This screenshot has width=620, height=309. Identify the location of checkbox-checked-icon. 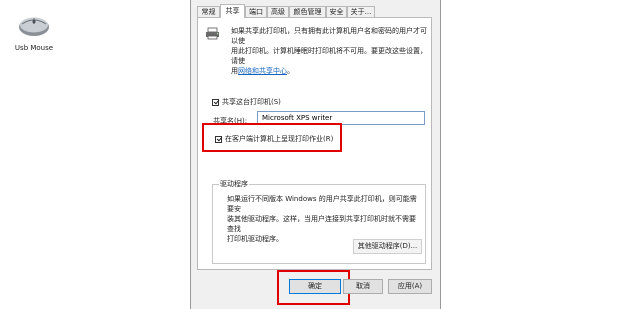
(216, 101).